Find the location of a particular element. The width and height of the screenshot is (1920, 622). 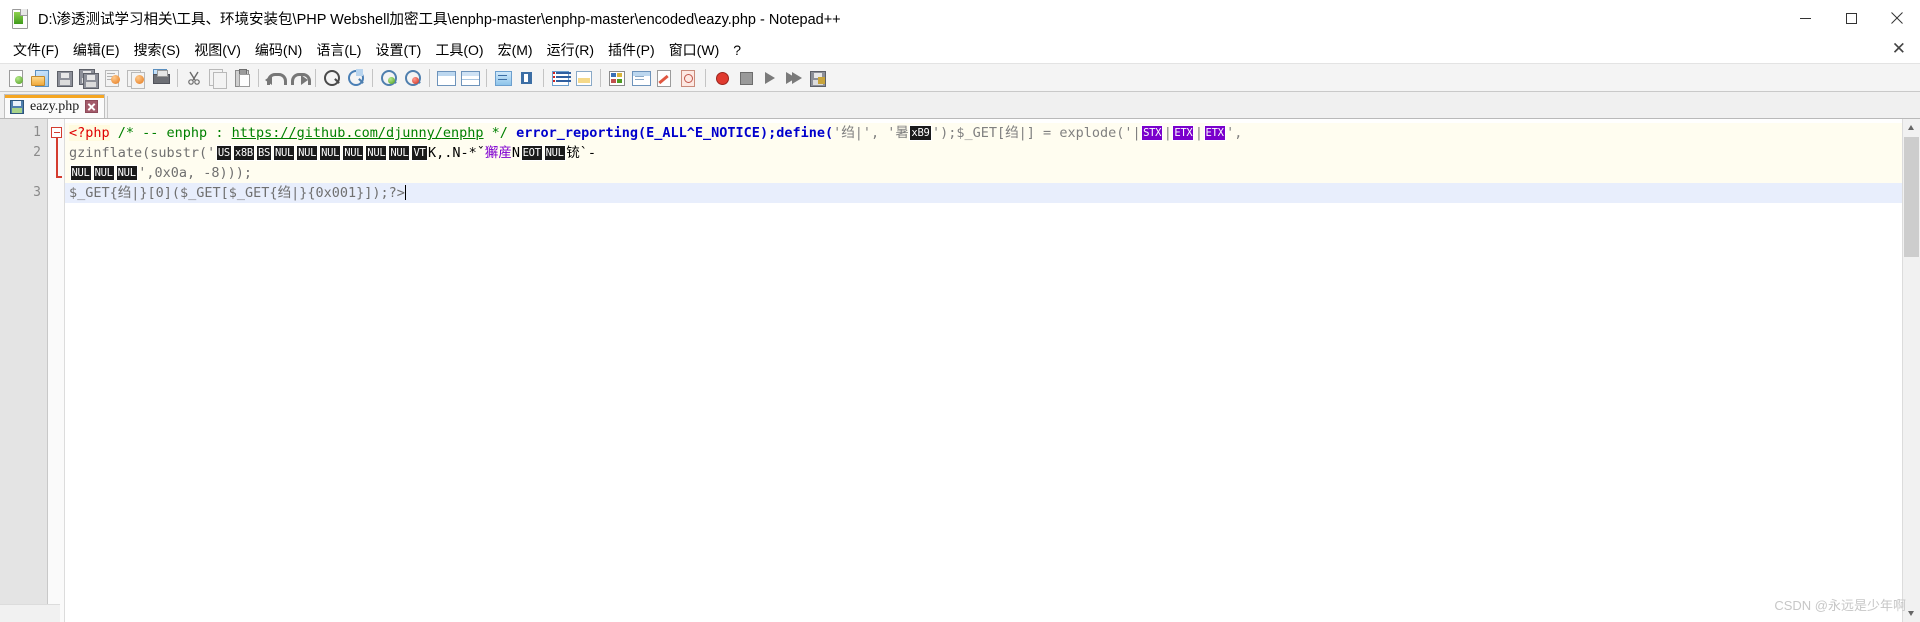

watermark: CSDN @永远是少年啊 is located at coordinates (1840, 605).